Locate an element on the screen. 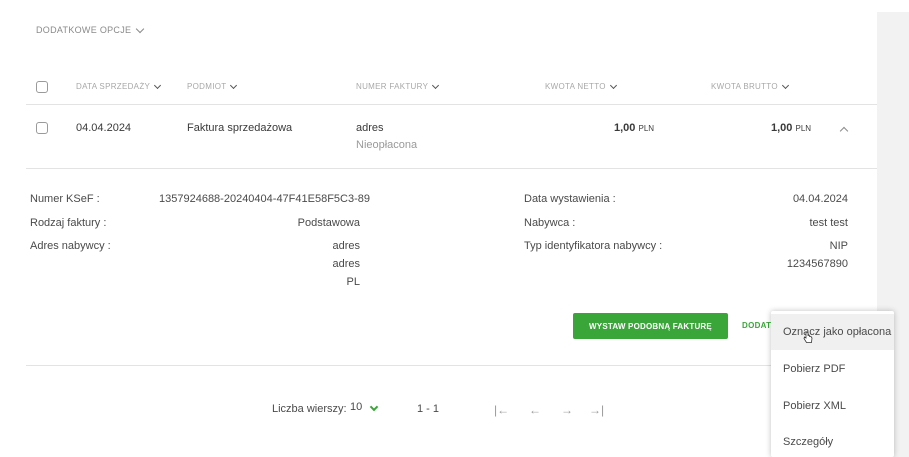 Image resolution: width=909 pixels, height=457 pixels. row-type: Faktura sprzedażowa is located at coordinates (240, 128).